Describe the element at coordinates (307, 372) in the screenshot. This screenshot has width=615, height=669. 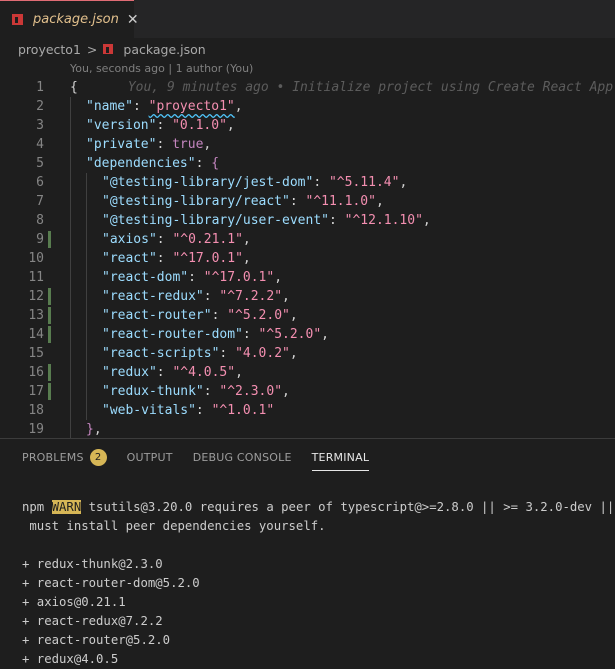
I see `code-line: 16 "redux": "^4.0.5",` at that location.